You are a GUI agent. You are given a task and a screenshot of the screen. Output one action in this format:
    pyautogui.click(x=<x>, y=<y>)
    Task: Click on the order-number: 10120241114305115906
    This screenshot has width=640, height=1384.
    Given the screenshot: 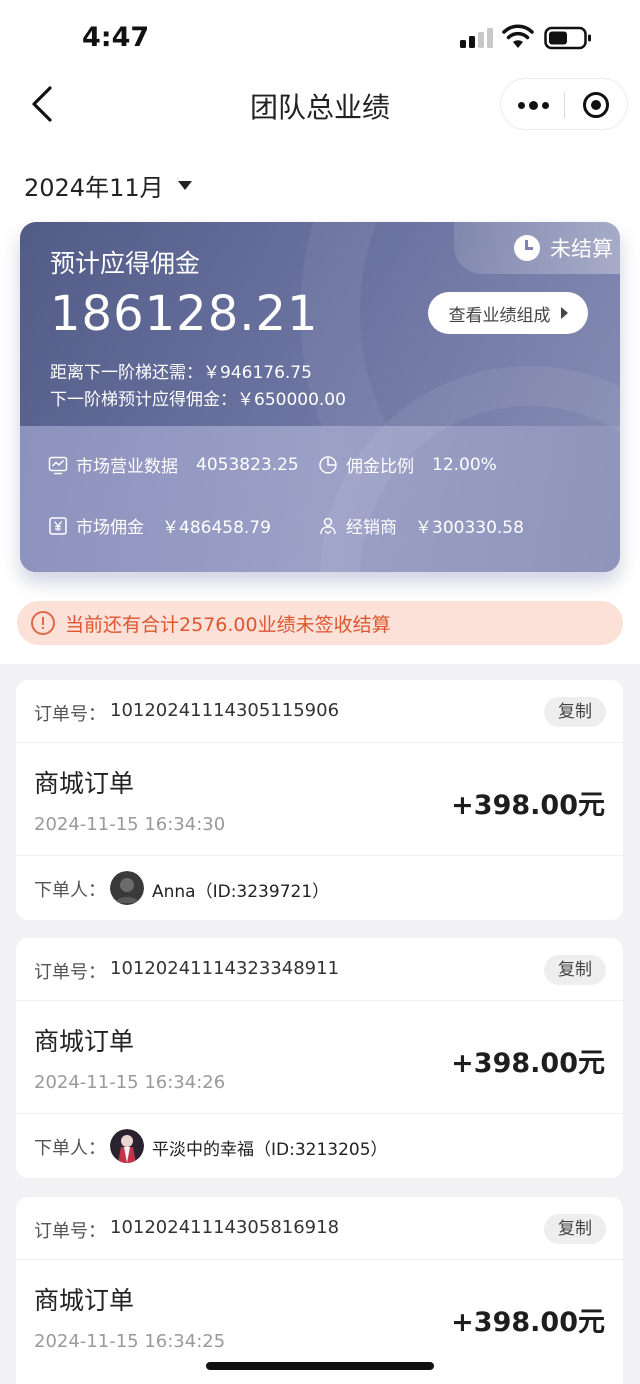 What is the action you would take?
    pyautogui.click(x=225, y=710)
    